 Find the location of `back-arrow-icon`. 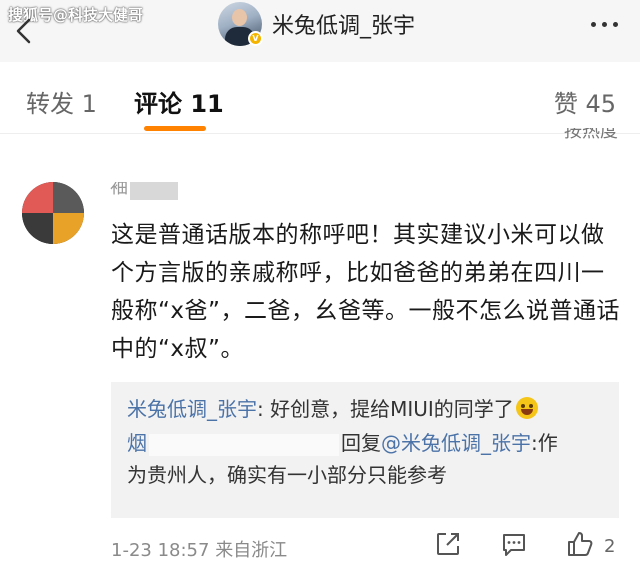

back-arrow-icon is located at coordinates (25, 31).